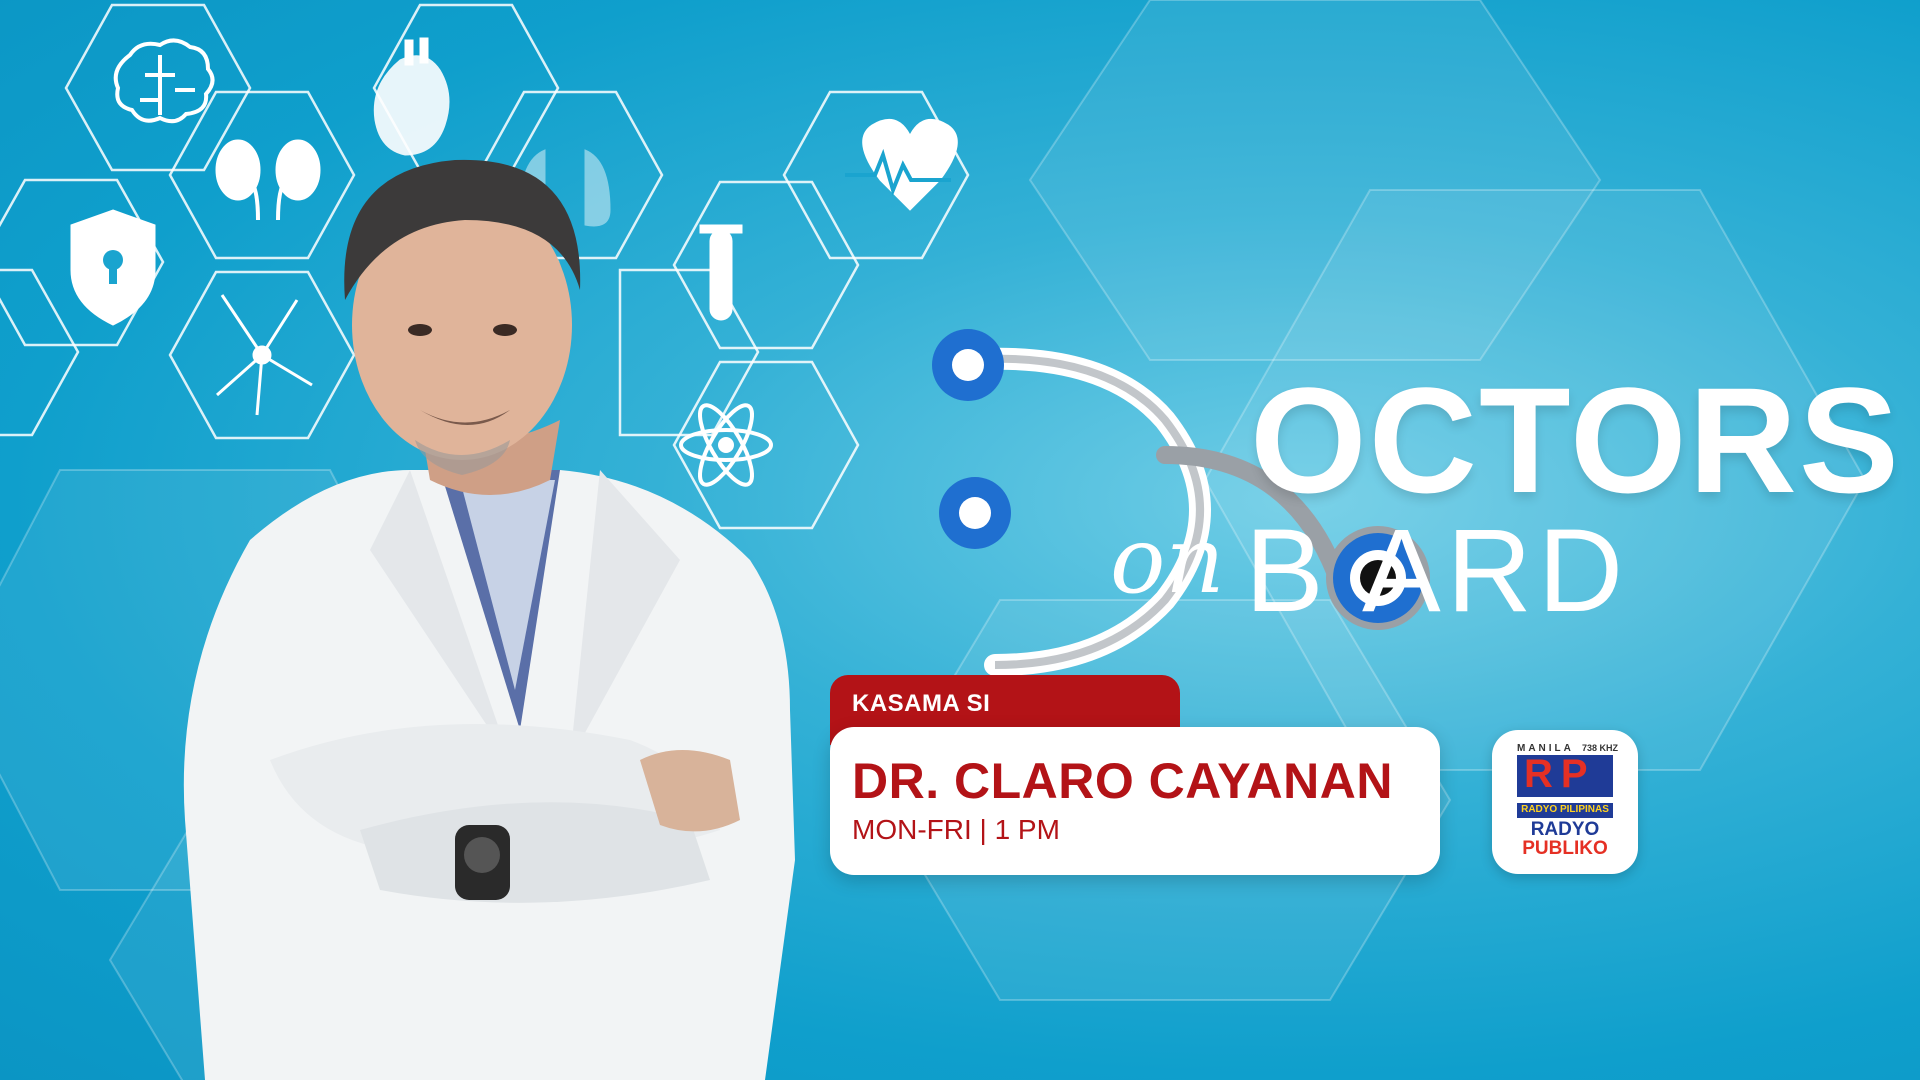 Image resolution: width=1920 pixels, height=1080 pixels. I want to click on rp-mark: RP, so click(1560, 774).